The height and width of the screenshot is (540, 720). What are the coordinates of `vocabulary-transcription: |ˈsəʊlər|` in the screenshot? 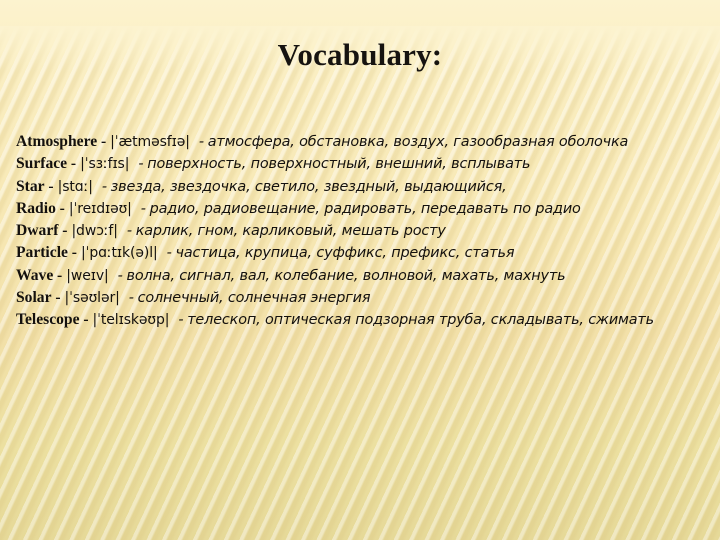 It's located at (92, 298).